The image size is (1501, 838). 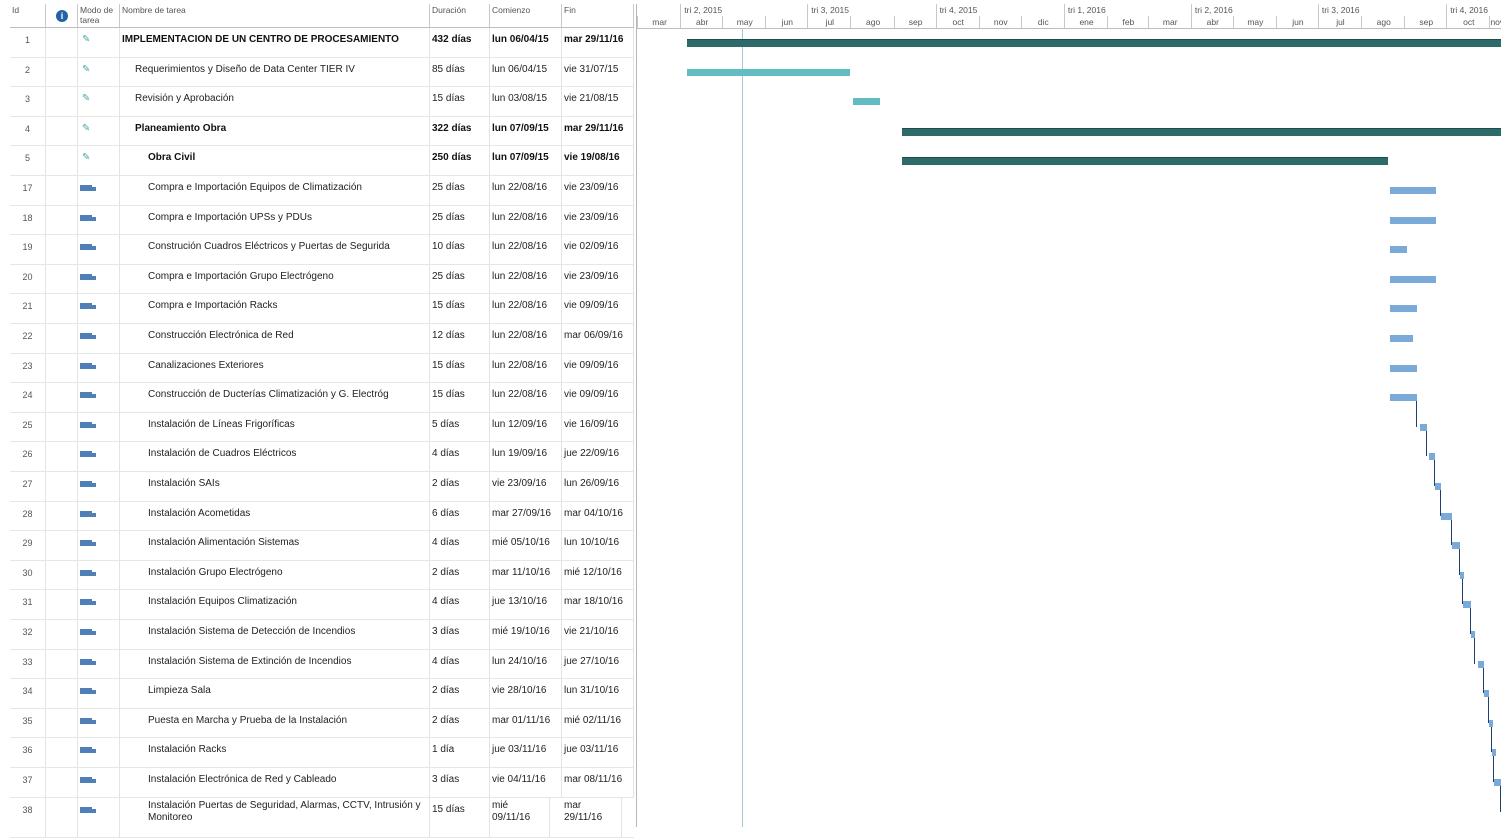 What do you see at coordinates (598, 752) in the screenshot?
I see `task-end: jue 03/11/16` at bounding box center [598, 752].